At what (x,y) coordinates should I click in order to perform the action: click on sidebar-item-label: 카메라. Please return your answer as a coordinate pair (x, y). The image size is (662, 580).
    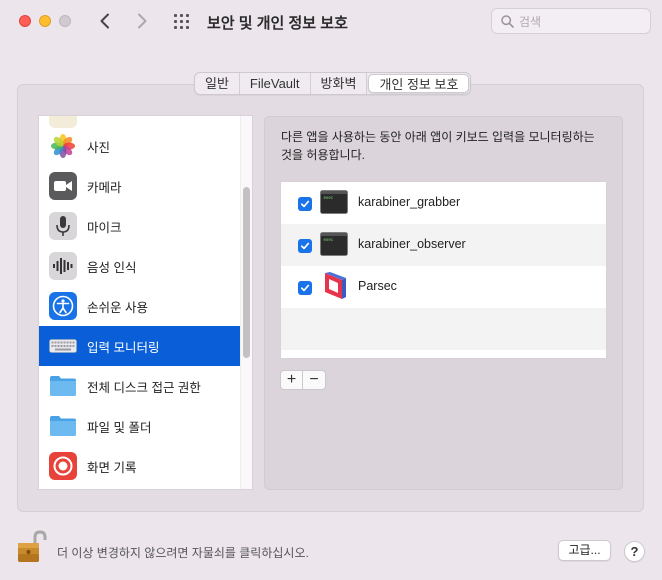
    Looking at the image, I should click on (104, 187).